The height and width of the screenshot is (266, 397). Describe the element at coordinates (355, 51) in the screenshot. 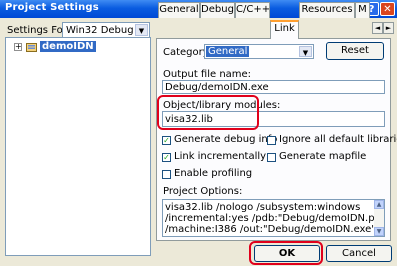

I see `reset-button: Reset` at that location.